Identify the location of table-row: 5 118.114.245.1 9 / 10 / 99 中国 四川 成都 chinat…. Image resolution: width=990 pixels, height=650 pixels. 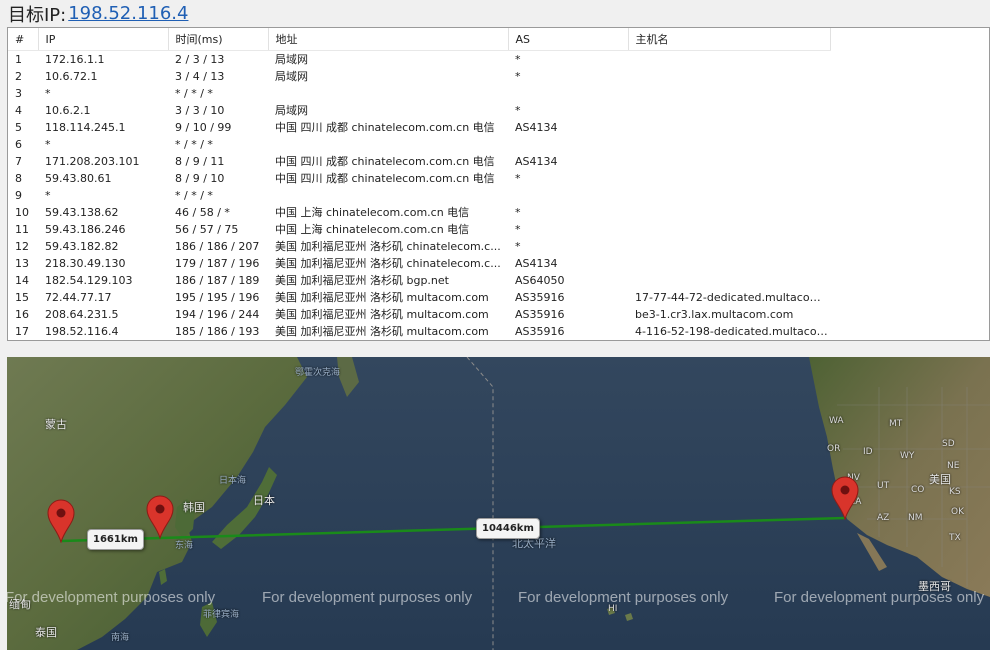
(419, 127).